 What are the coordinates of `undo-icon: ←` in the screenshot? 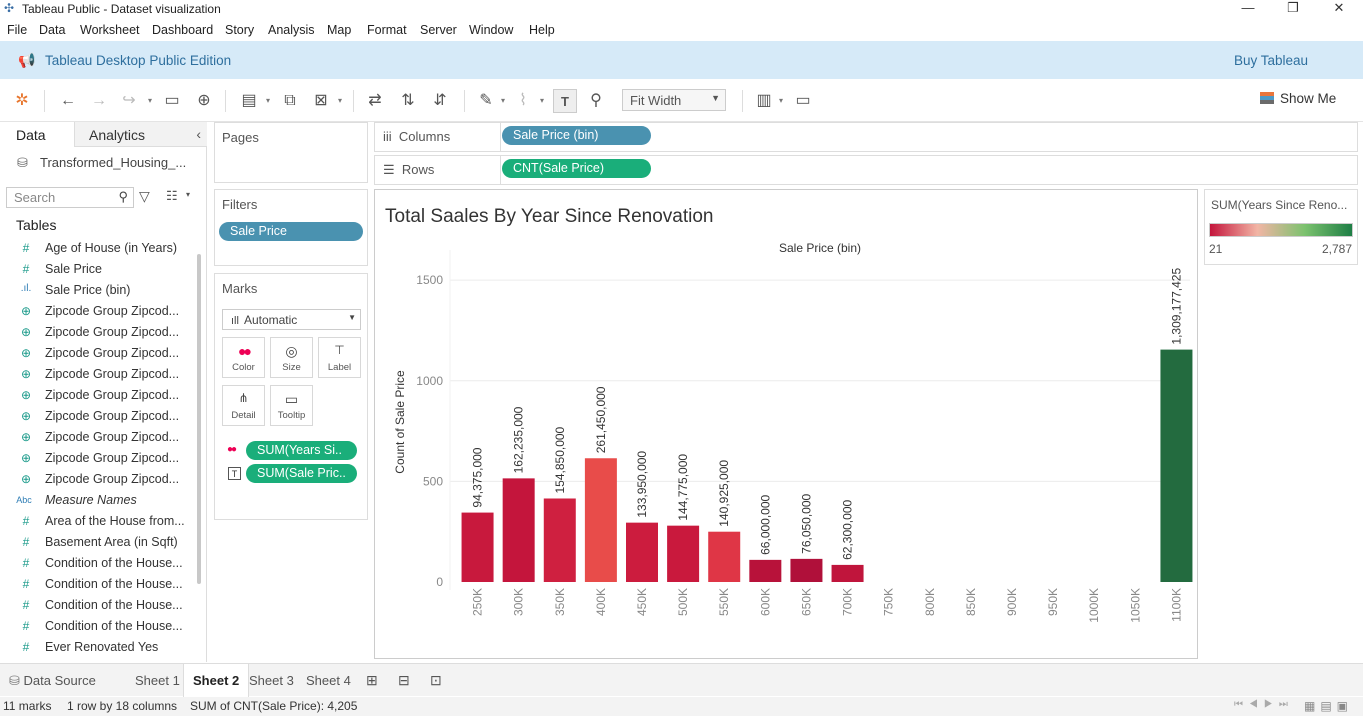 It's located at (68, 101).